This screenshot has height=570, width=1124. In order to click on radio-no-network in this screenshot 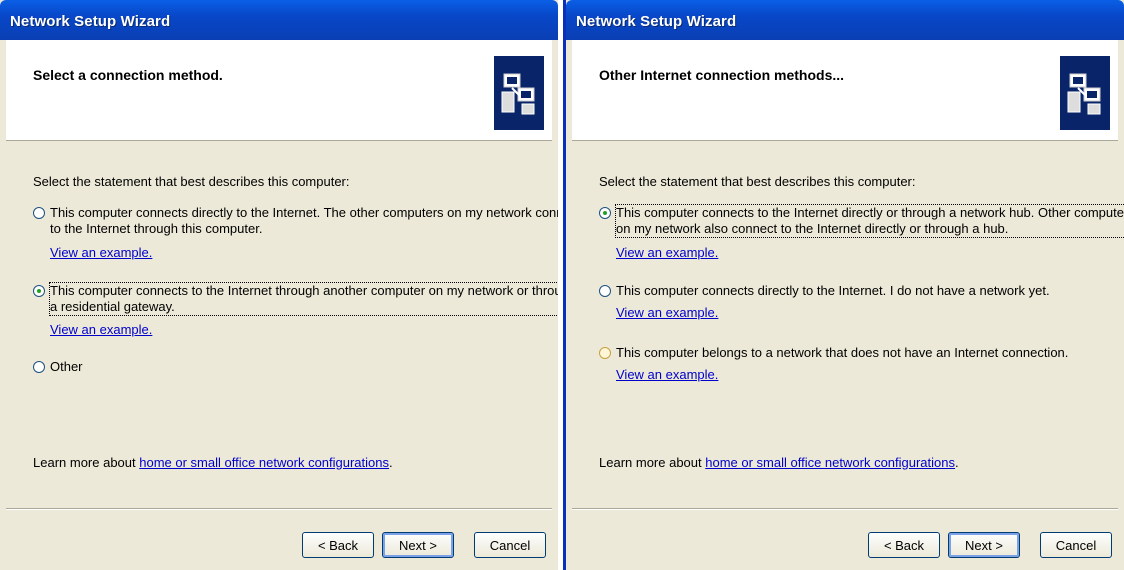, I will do `click(605, 291)`.